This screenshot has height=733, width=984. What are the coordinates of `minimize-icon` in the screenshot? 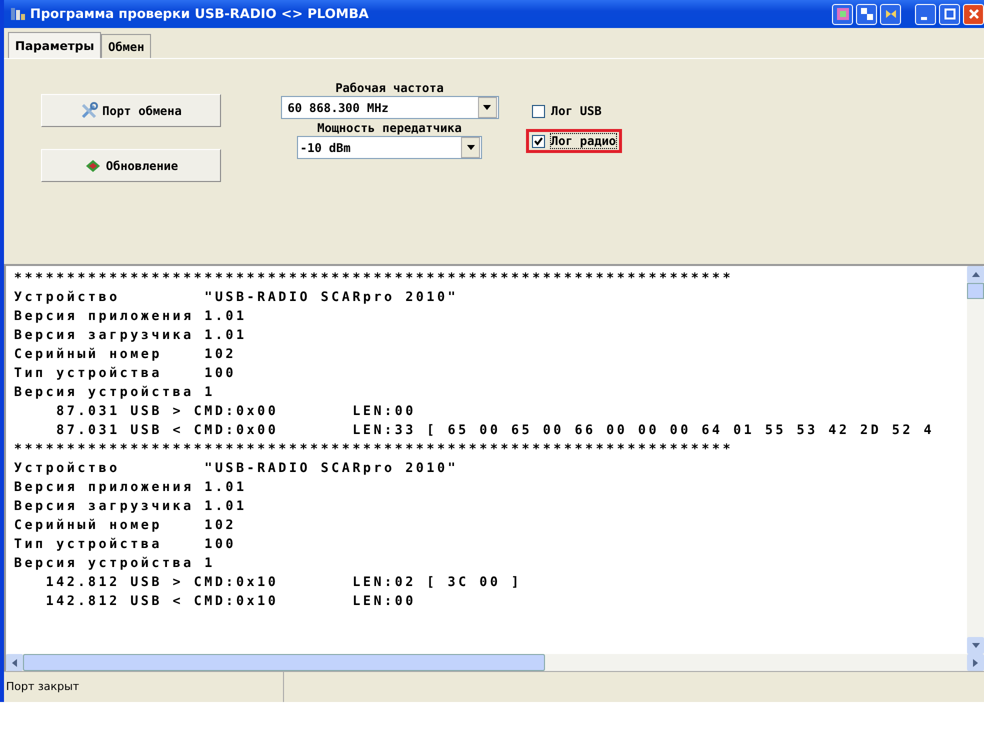 It's located at (923, 18).